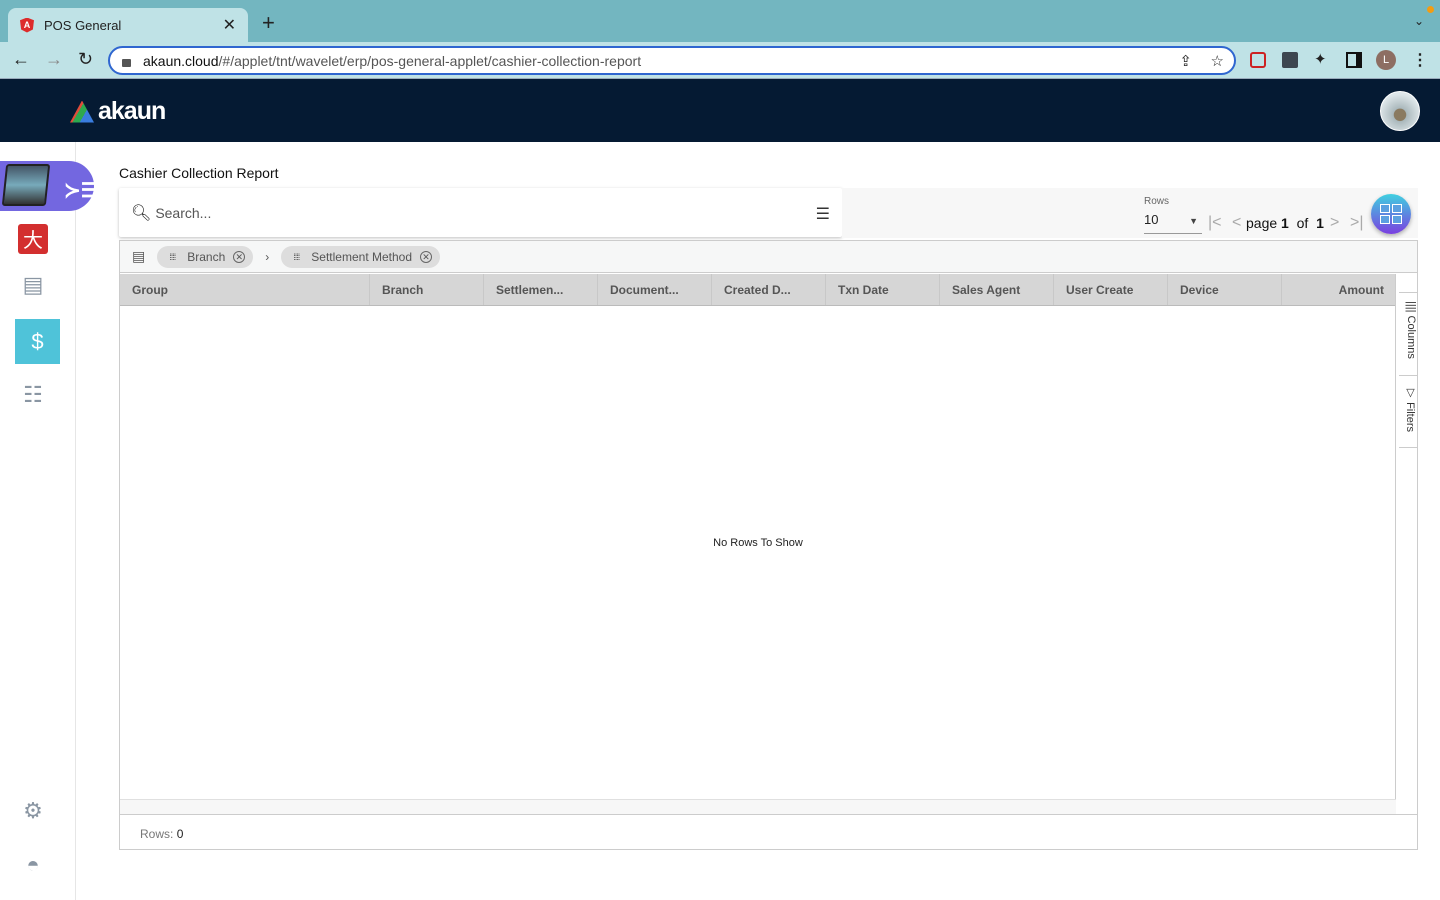 This screenshot has height=900, width=1440. Describe the element at coordinates (768, 257) in the screenshot. I see `row-group-panel: ▤ ⁞⁞⁞⁞ Branch ✕ › ⁞⁞⁞⁞ Settlement Method ✕` at that location.